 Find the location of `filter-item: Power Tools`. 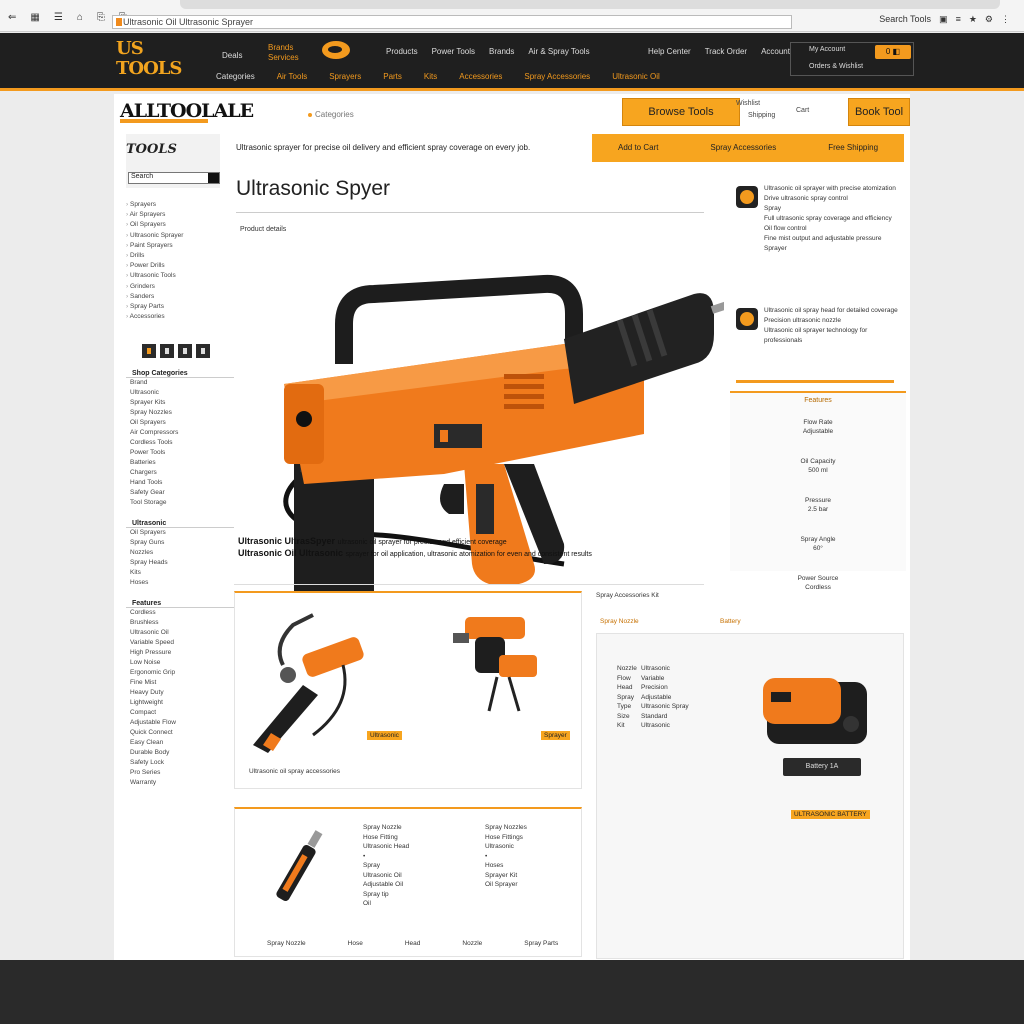

filter-item: Power Tools is located at coordinates (182, 453).